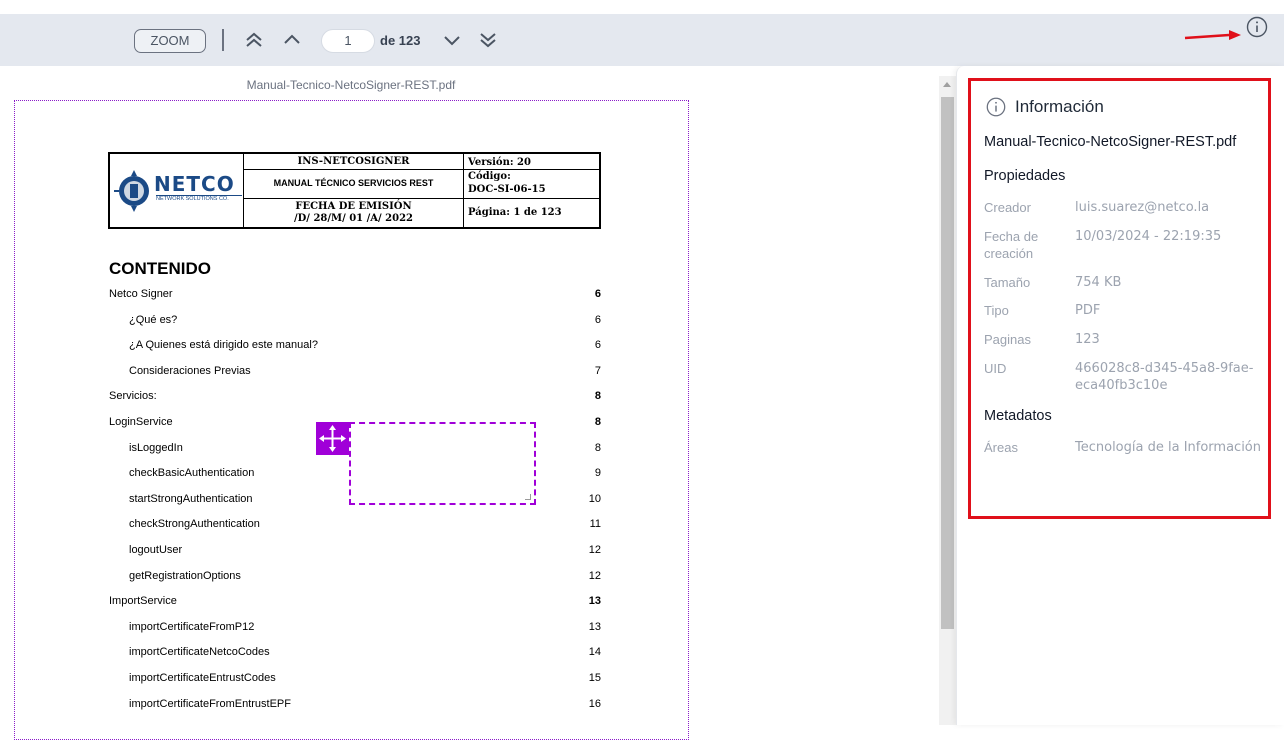 This screenshot has width=1284, height=740. What do you see at coordinates (947, 363) in the screenshot?
I see `scroll-thumb` at bounding box center [947, 363].